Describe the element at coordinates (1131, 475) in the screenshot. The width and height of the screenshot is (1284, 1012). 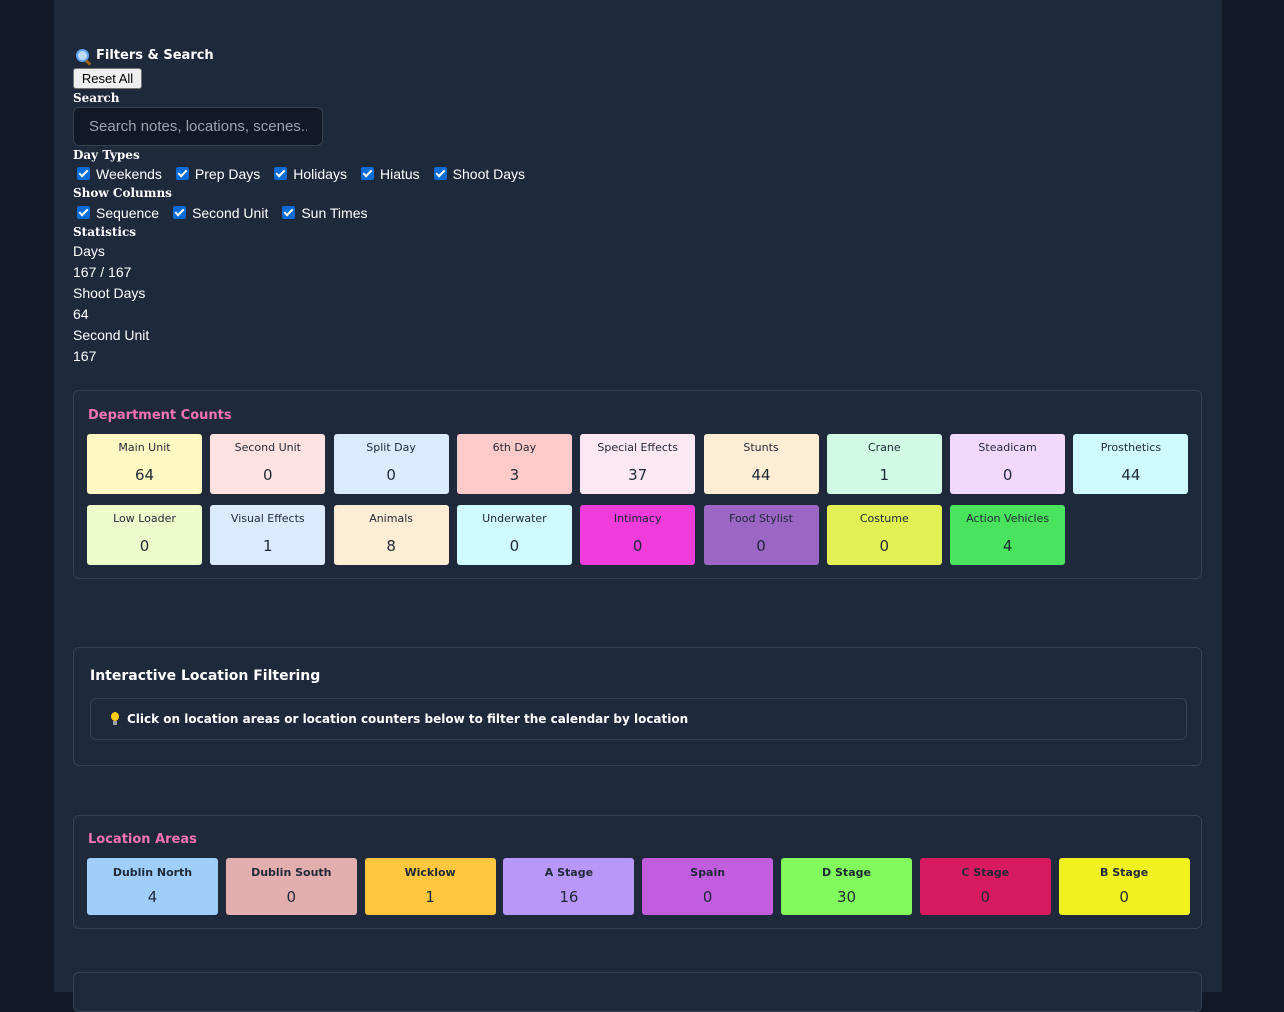
I see `dept-tile-count: 44` at that location.